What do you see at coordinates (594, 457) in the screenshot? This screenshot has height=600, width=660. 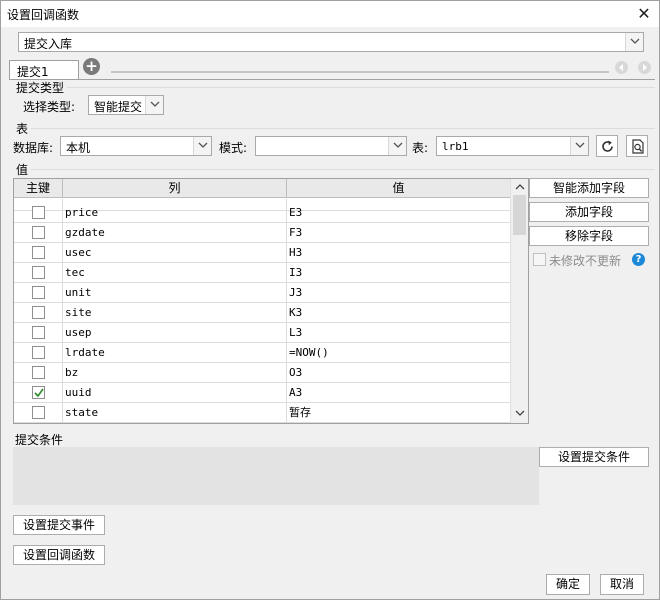 I see `set-condition-button: 设置提交条件` at bounding box center [594, 457].